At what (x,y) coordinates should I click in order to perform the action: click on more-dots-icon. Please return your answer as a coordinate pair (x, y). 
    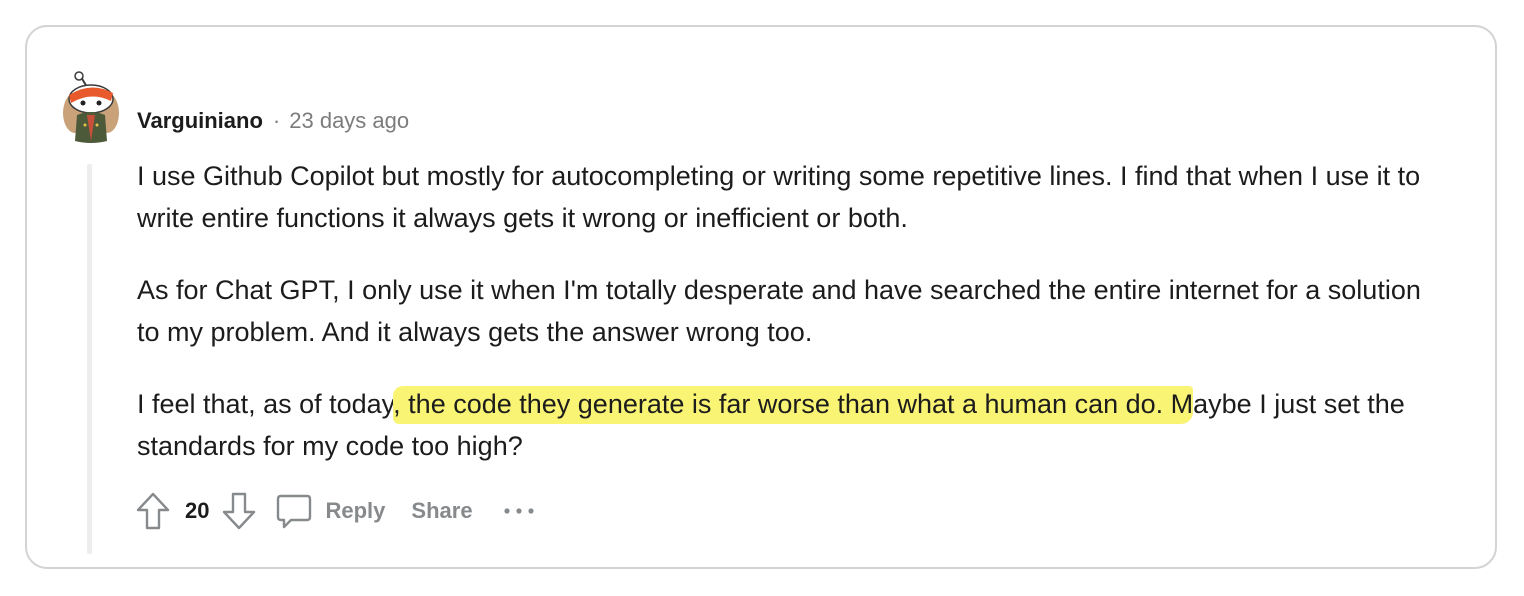
    Looking at the image, I should click on (518, 511).